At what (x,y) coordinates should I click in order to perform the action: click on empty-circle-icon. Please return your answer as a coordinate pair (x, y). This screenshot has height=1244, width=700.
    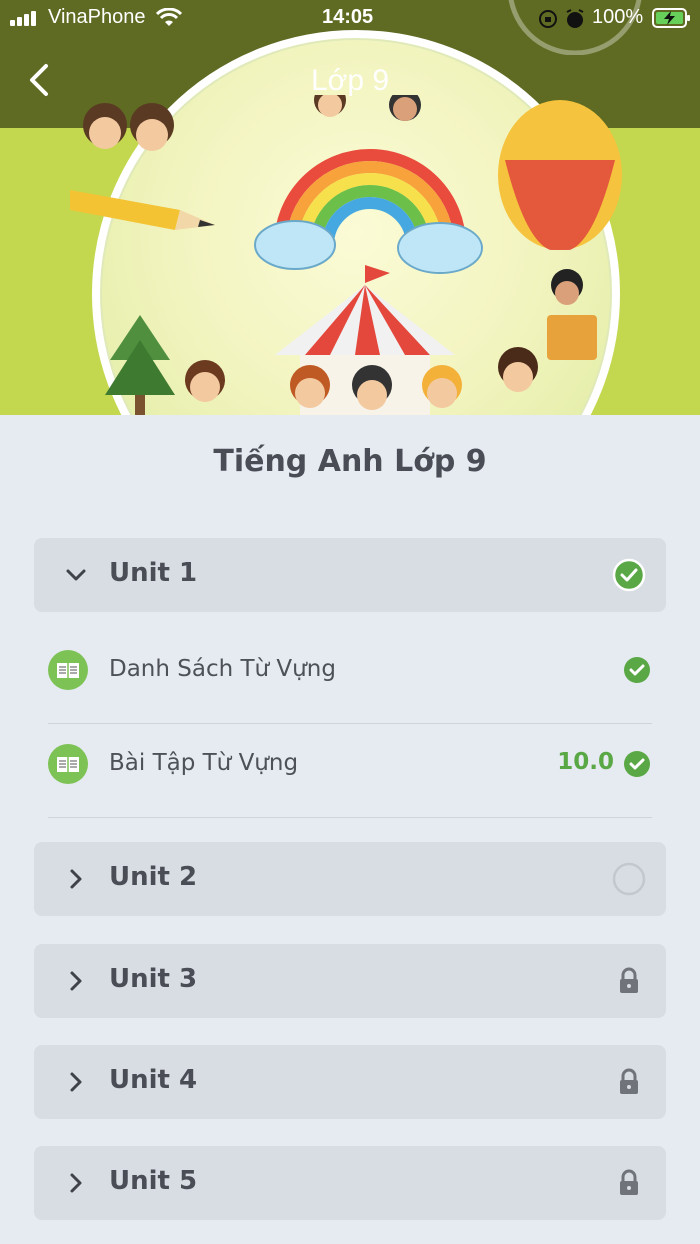
    Looking at the image, I should click on (629, 879).